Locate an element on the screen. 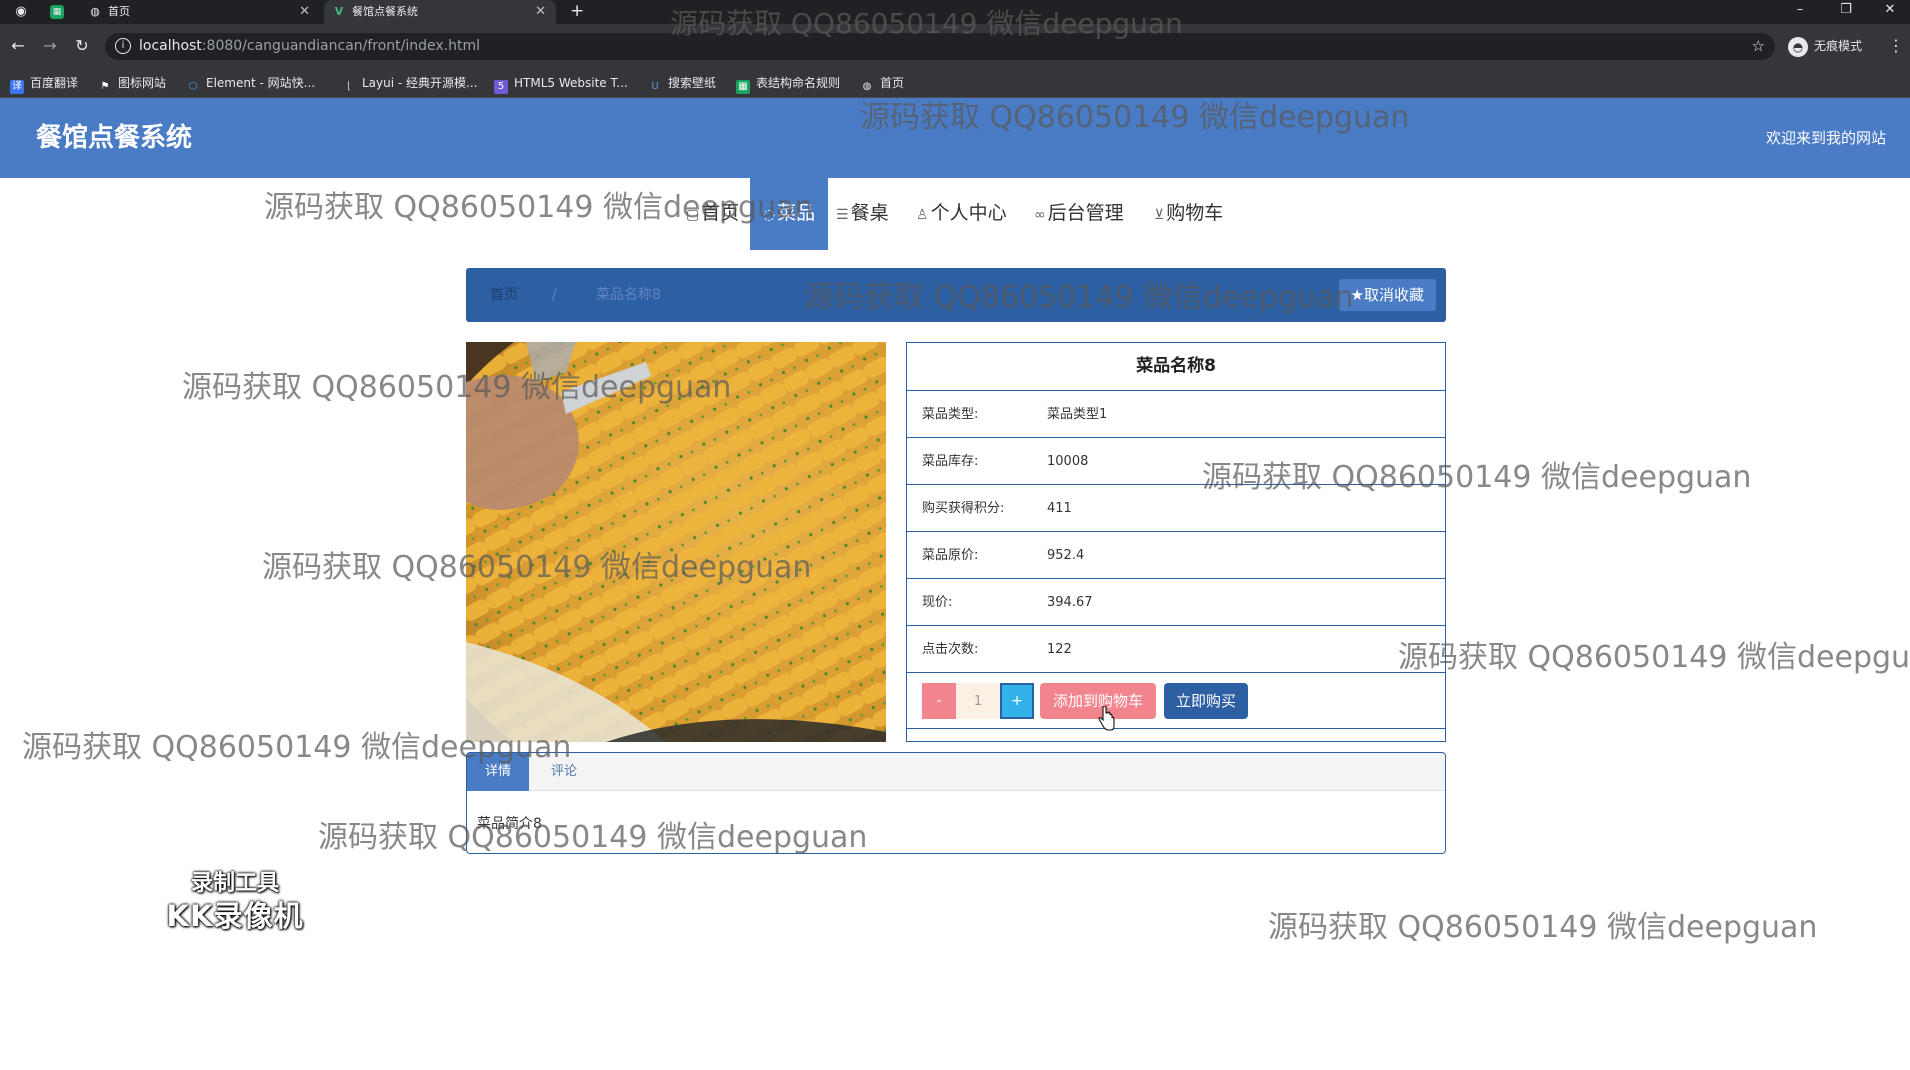  sheet-icon: ▦ is located at coordinates (743, 87).